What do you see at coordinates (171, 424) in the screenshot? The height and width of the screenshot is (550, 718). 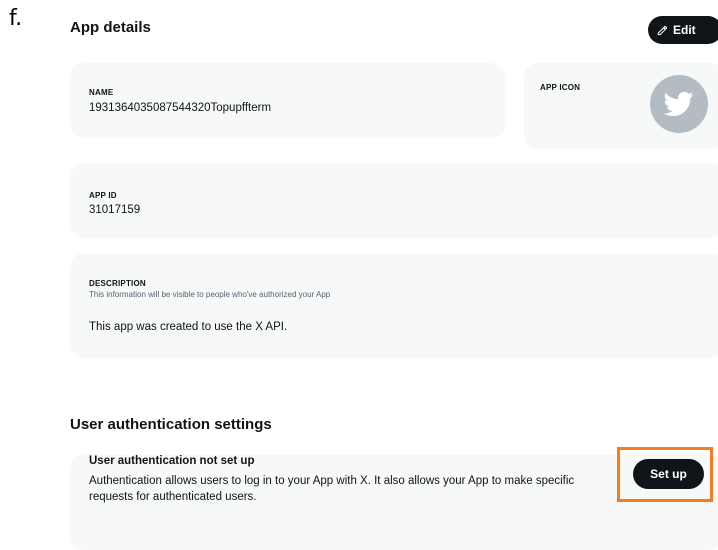 I see `user-auth-title: User authentication settings` at bounding box center [171, 424].